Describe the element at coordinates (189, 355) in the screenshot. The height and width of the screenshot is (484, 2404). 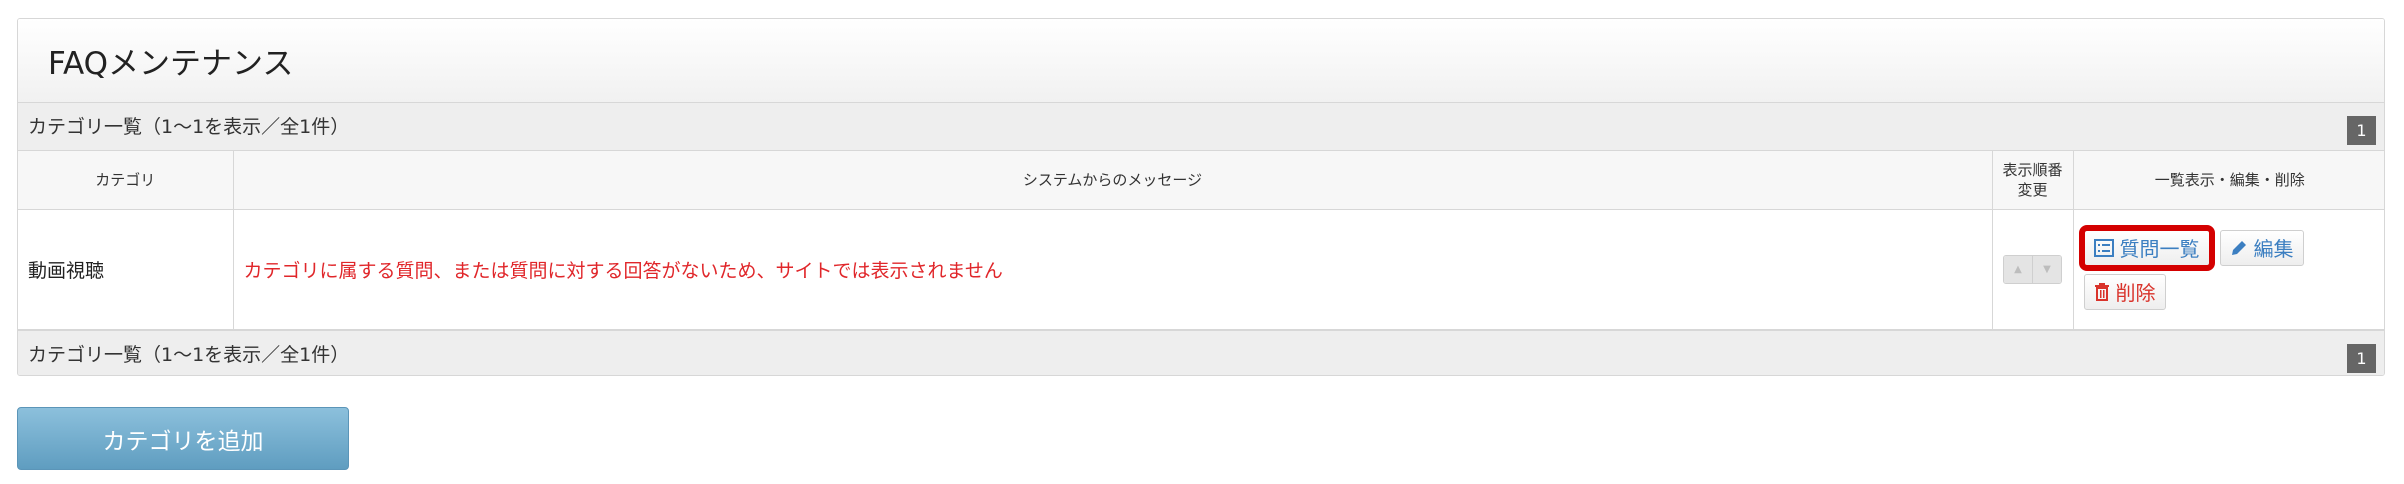
I see `pager-summary-bottom: カテゴリ一覧（1〜1を表示／全1件）` at that location.